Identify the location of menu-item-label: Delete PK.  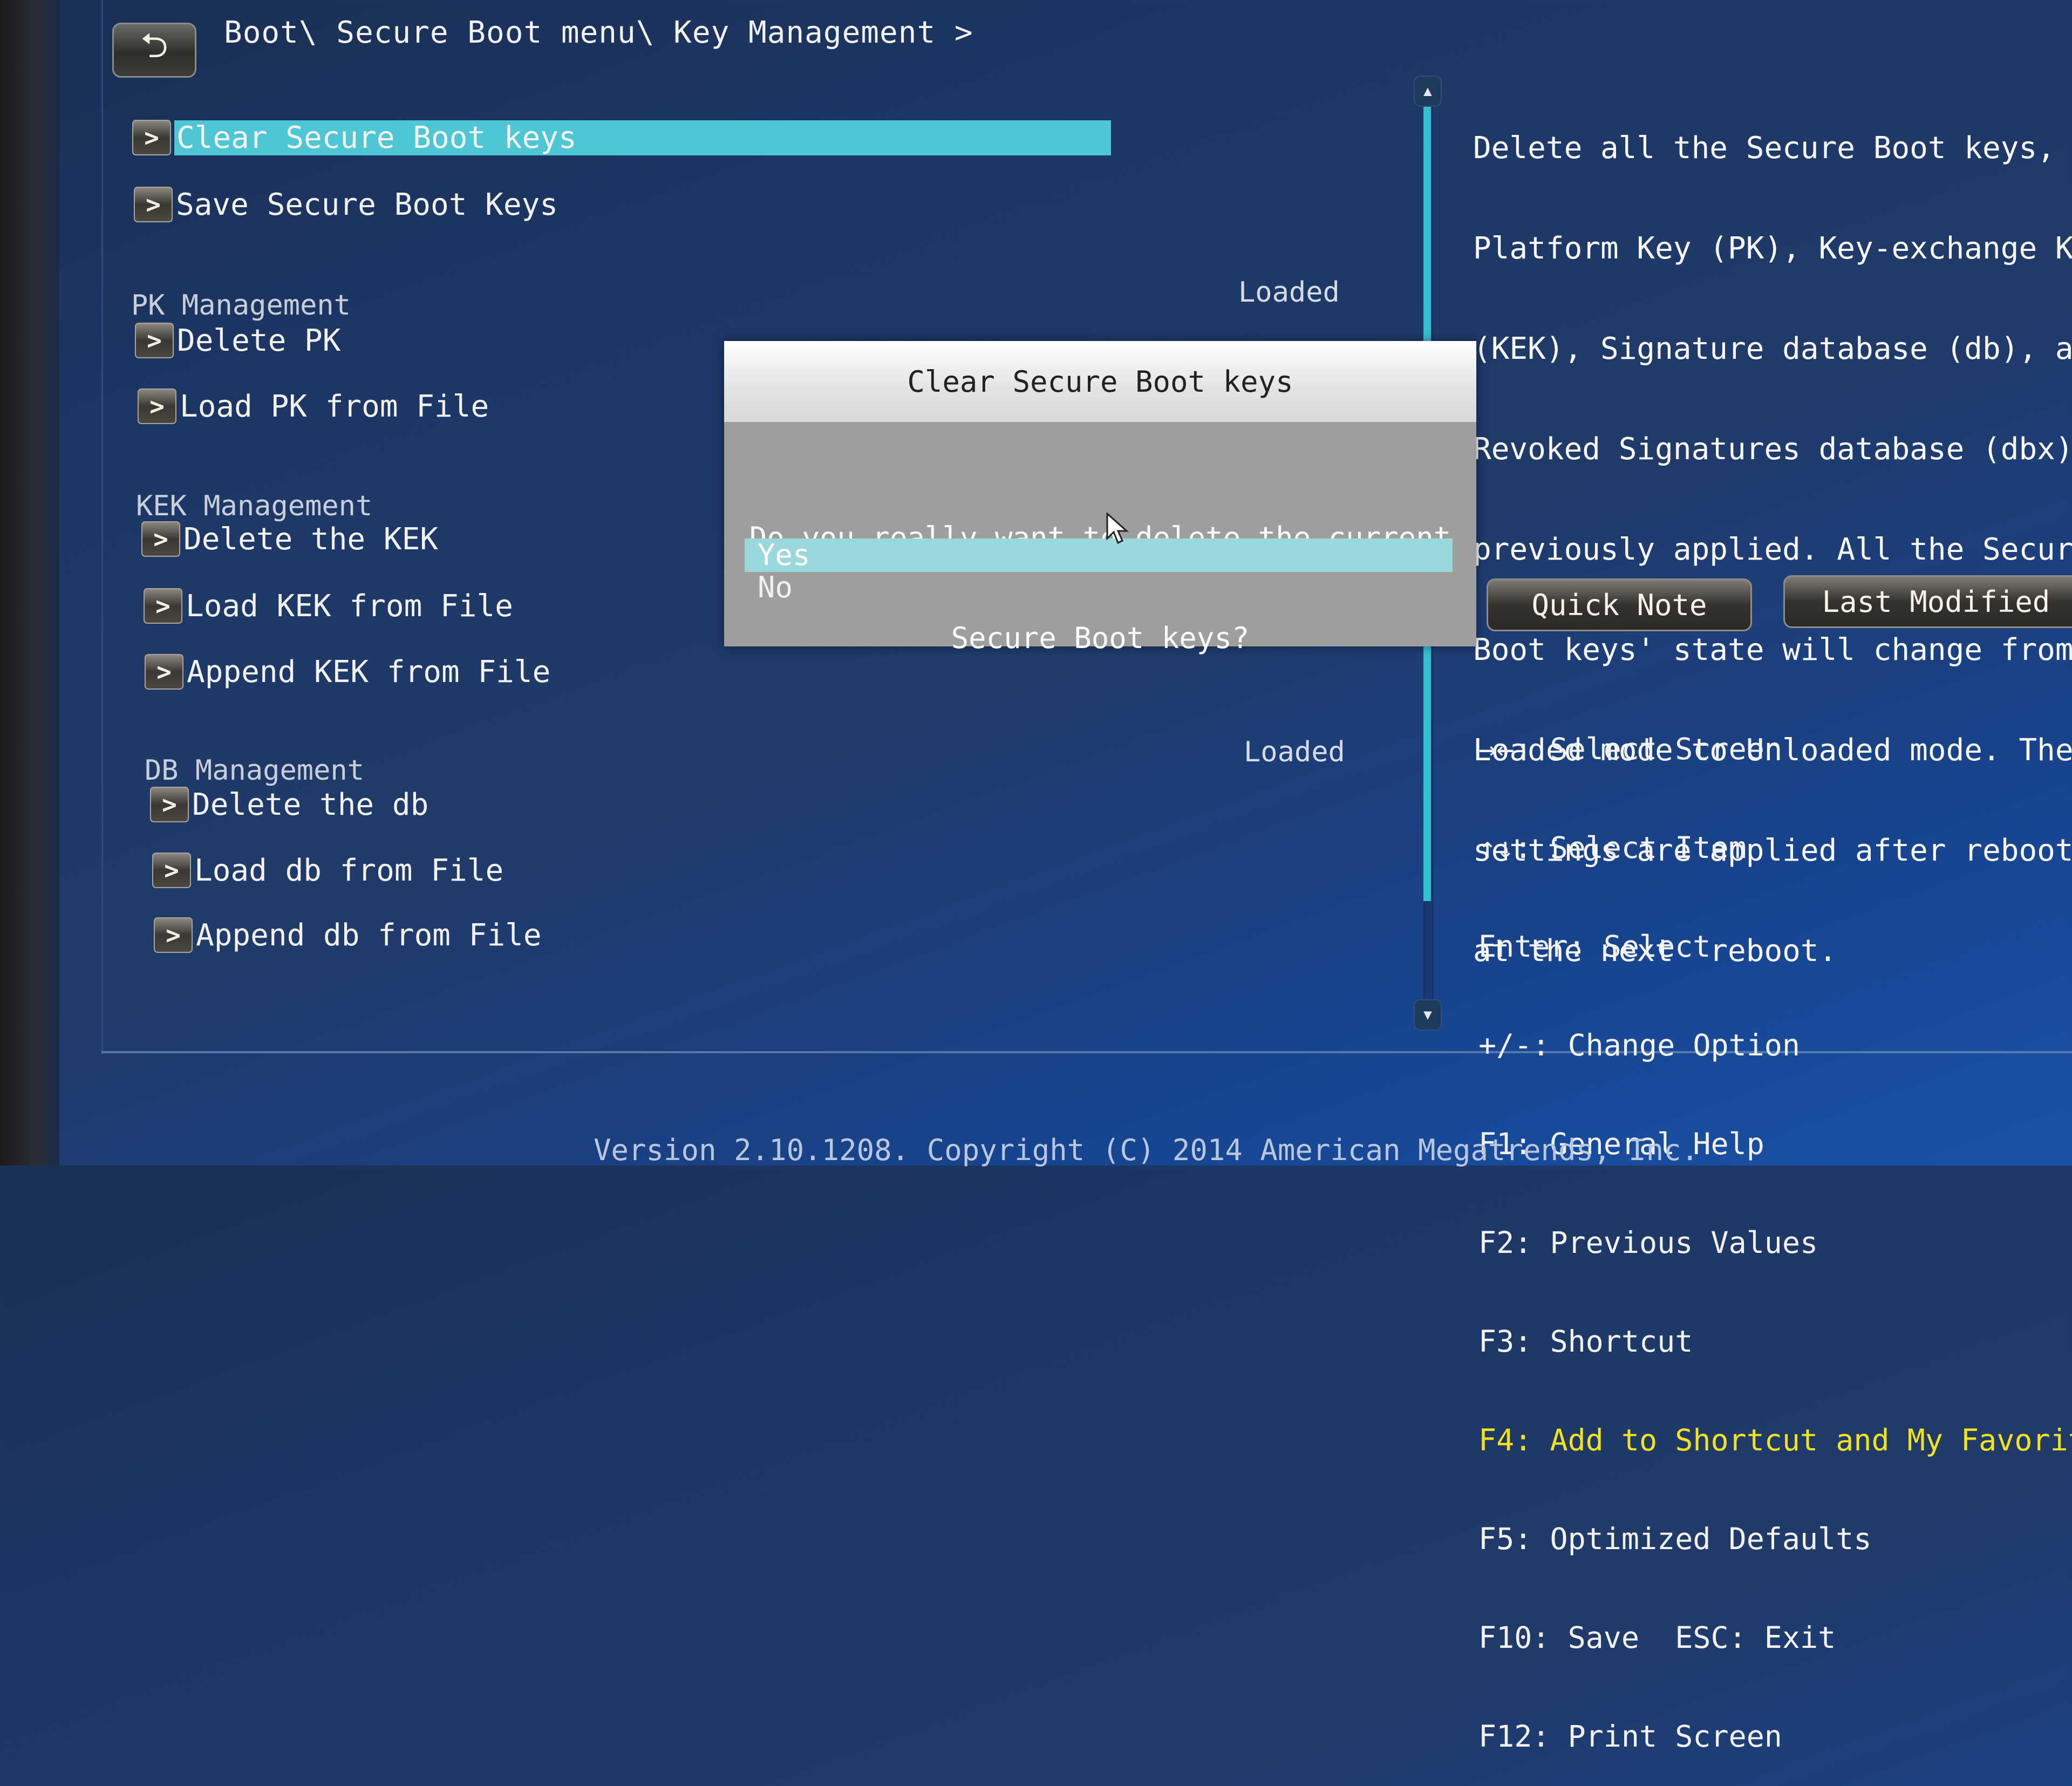
(259, 341).